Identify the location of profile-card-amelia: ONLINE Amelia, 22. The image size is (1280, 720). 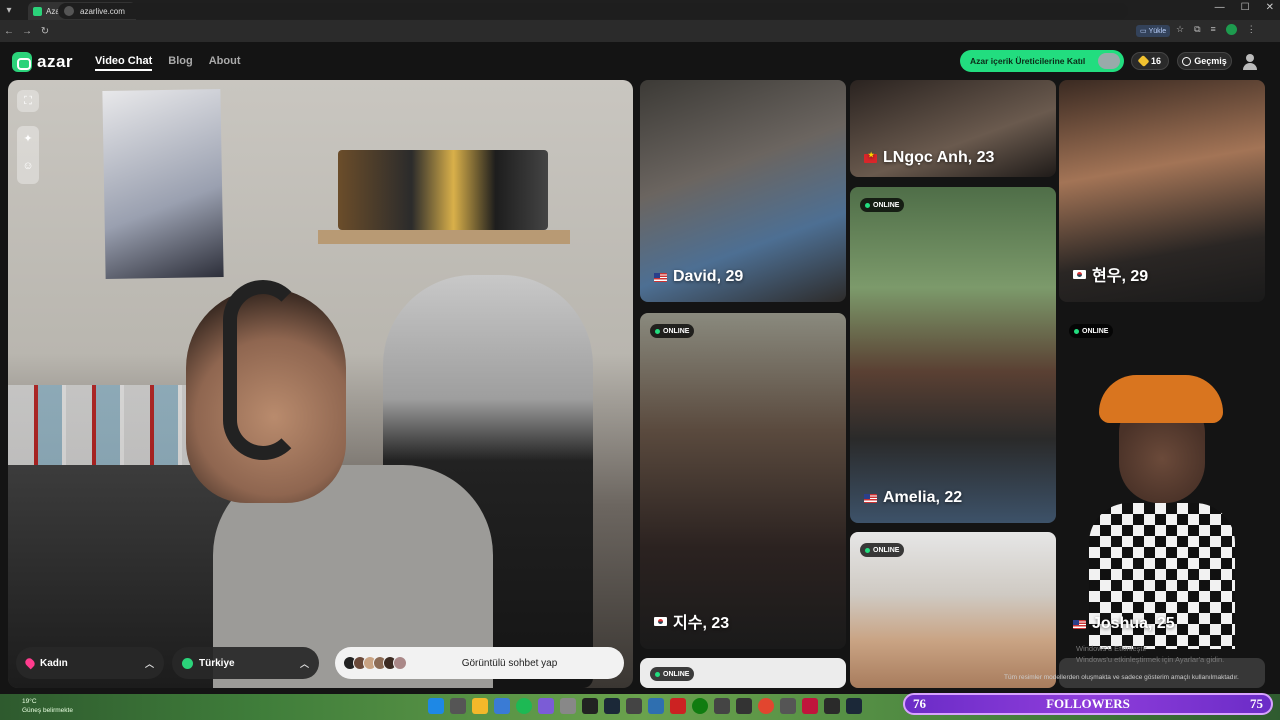
(953, 355).